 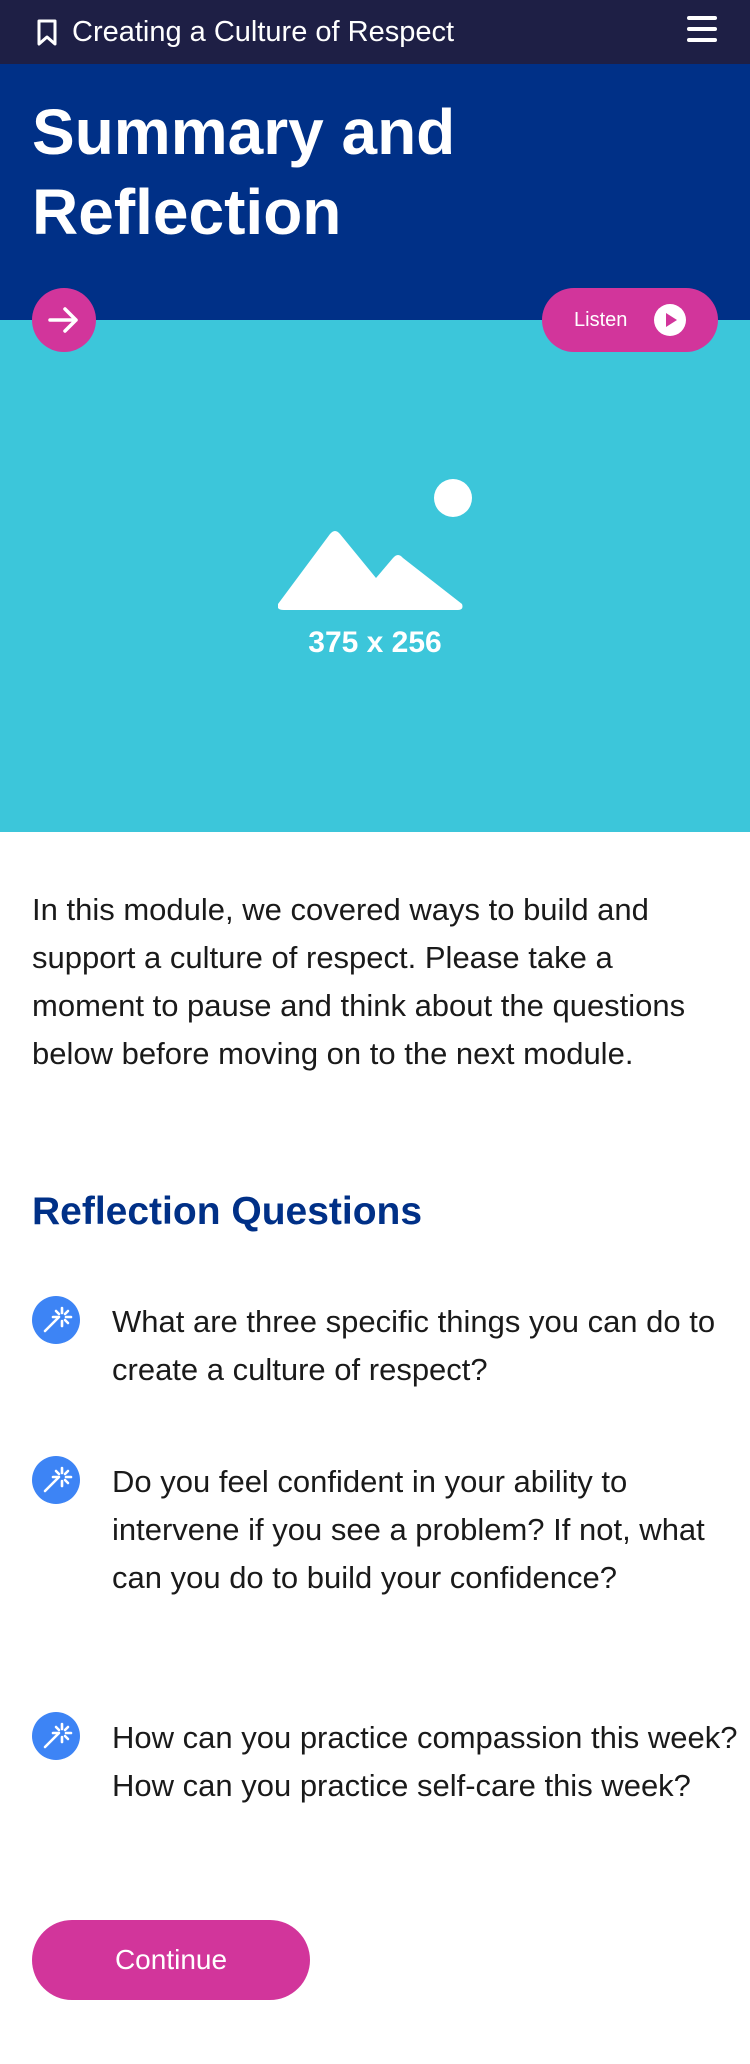 I want to click on image-size-label: 375 x 256, so click(x=375, y=642).